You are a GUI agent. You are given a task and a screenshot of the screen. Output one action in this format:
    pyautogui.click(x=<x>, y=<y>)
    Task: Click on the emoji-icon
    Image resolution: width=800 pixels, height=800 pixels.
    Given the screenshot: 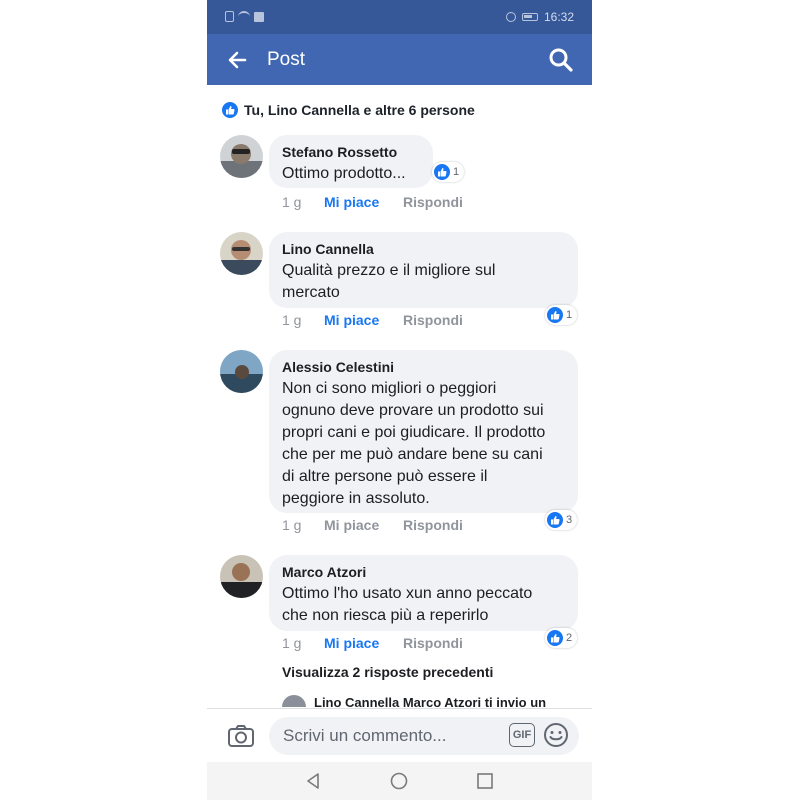 What is the action you would take?
    pyautogui.click(x=556, y=735)
    